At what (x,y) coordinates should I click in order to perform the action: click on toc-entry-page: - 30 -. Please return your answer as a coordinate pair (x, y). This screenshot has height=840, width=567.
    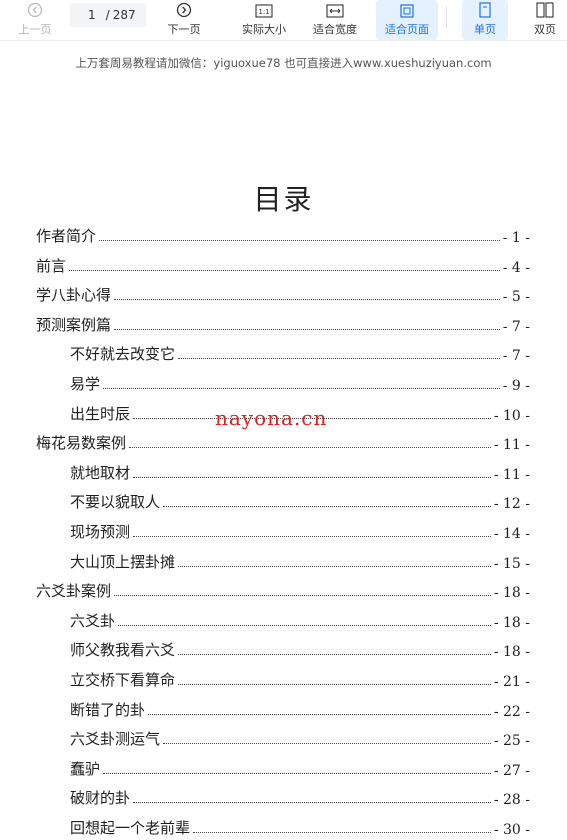
    Looking at the image, I should click on (511, 830).